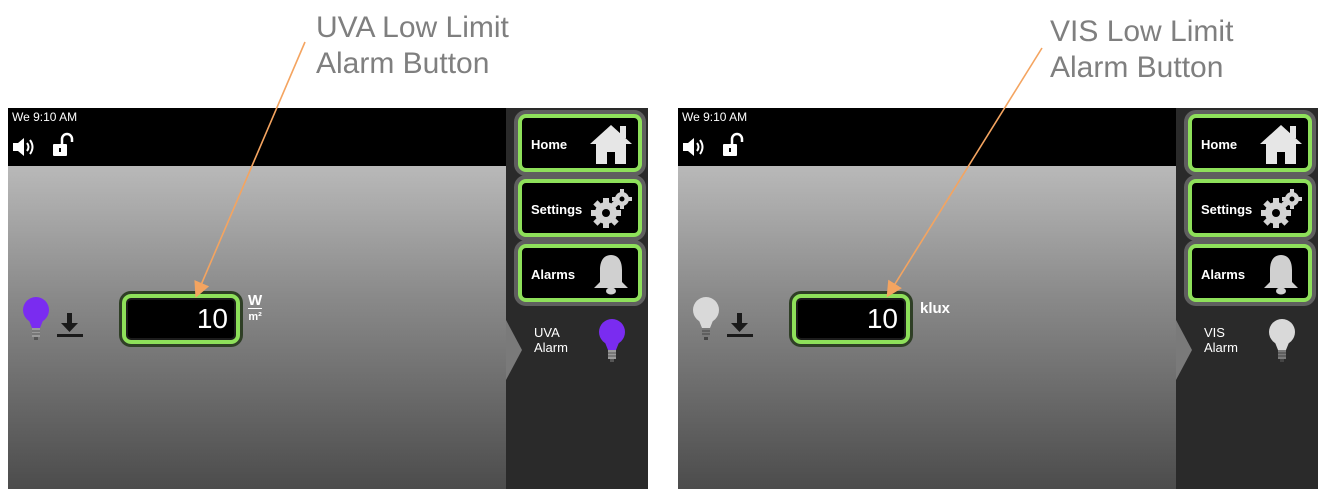 This screenshot has height=489, width=1318. Describe the element at coordinates (412, 27) in the screenshot. I see `annotation-line-1: UVA Low Limit` at that location.